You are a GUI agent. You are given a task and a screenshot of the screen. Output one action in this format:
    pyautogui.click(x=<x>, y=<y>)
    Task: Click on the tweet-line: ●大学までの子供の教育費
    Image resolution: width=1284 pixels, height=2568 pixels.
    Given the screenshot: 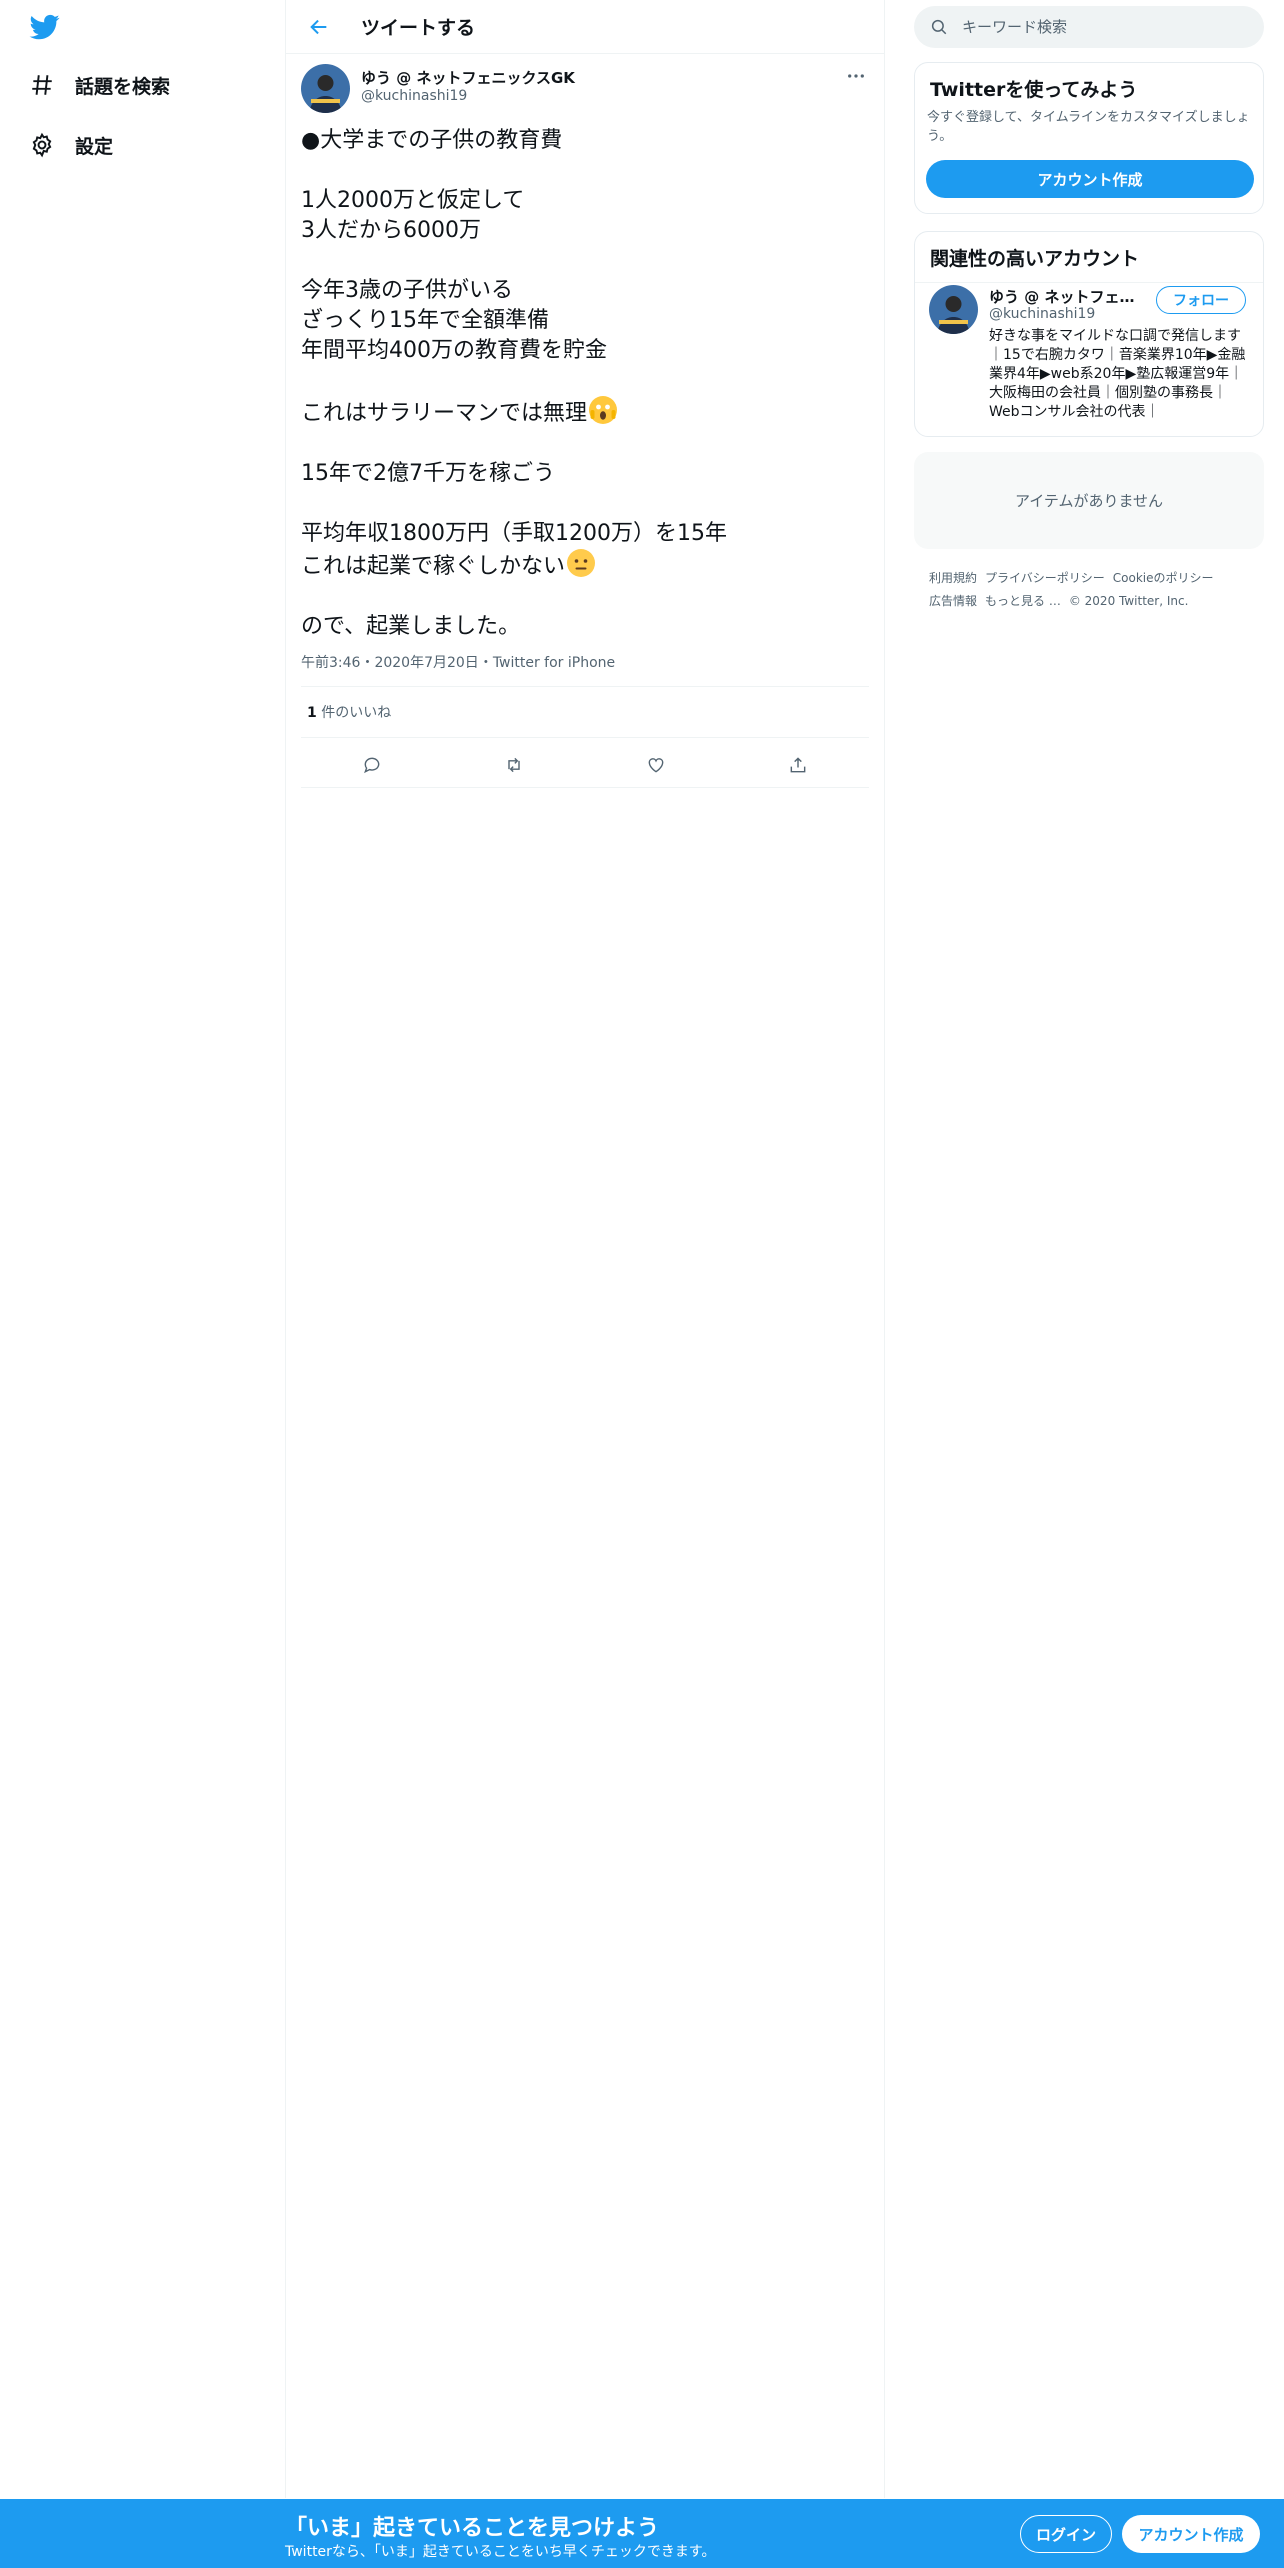 What is the action you would take?
    pyautogui.click(x=432, y=140)
    